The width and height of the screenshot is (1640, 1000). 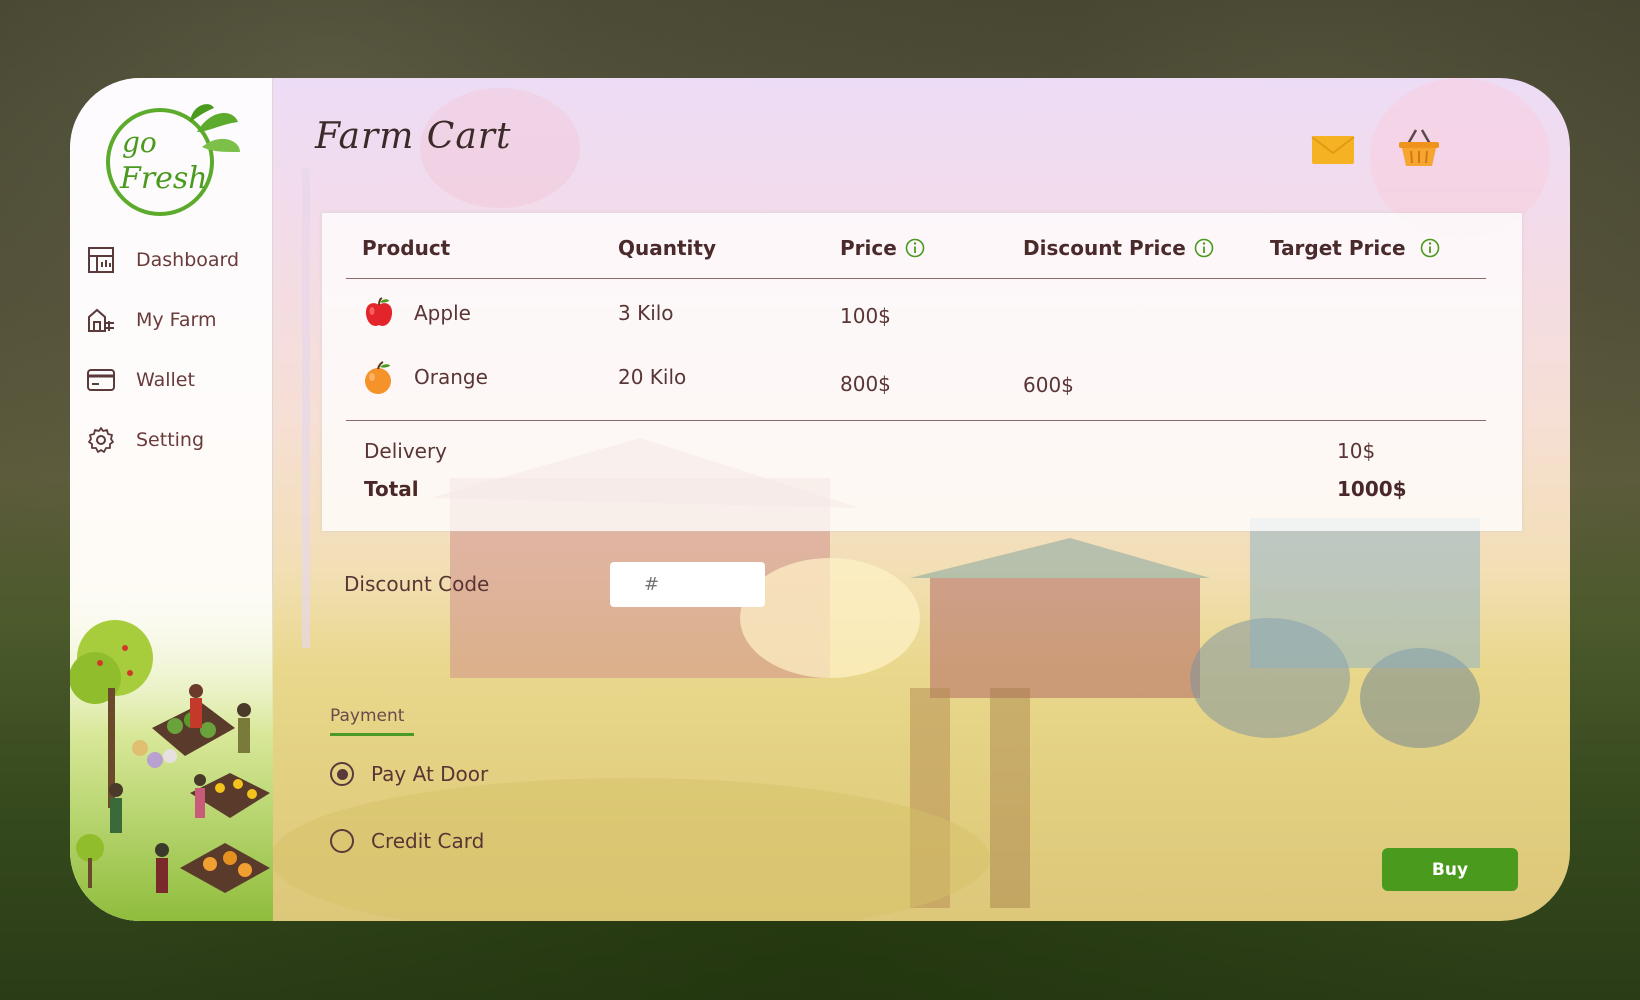 I want to click on payment-option-pay-at-door: Pay At Door, so click(x=409, y=774).